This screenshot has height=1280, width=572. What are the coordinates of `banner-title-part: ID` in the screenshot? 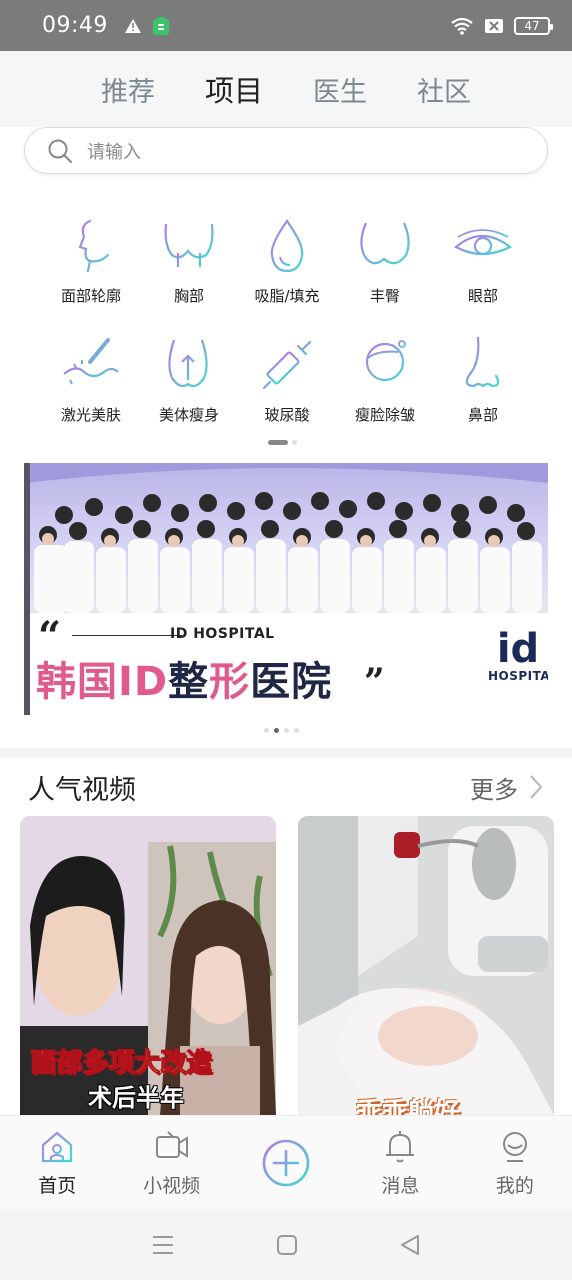 It's located at (143, 682).